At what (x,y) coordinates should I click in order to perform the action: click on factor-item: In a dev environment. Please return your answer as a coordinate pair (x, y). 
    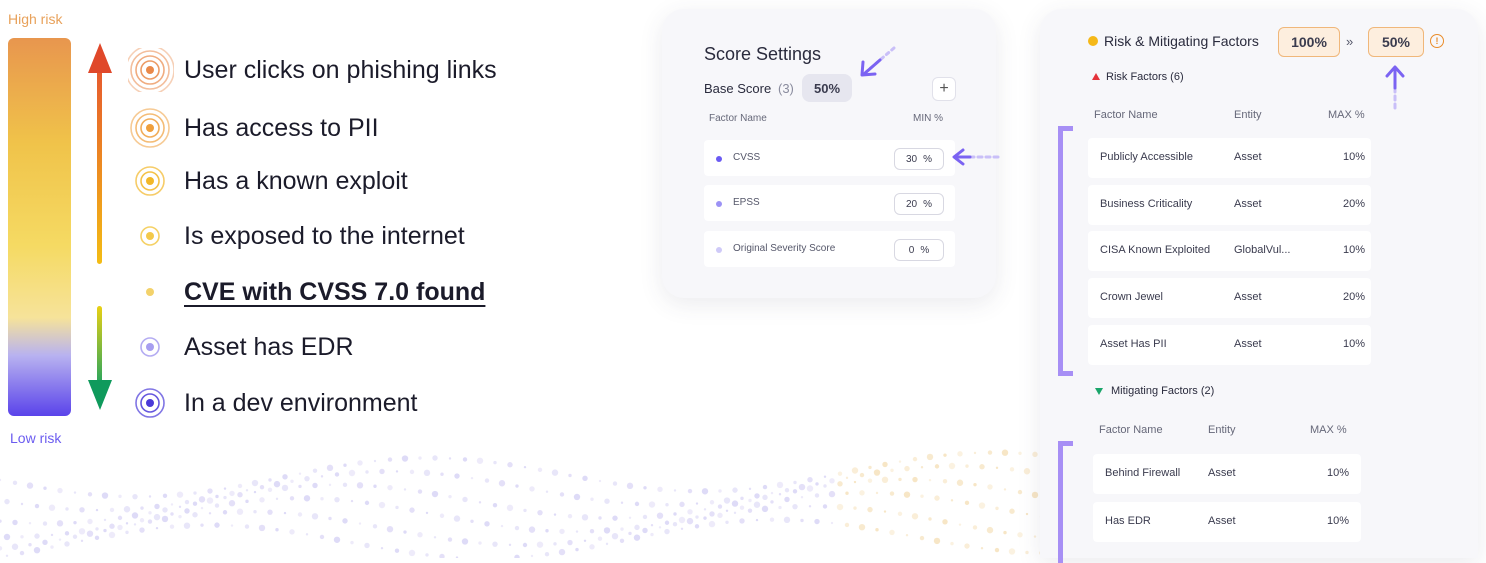
    Looking at the image, I should click on (272, 403).